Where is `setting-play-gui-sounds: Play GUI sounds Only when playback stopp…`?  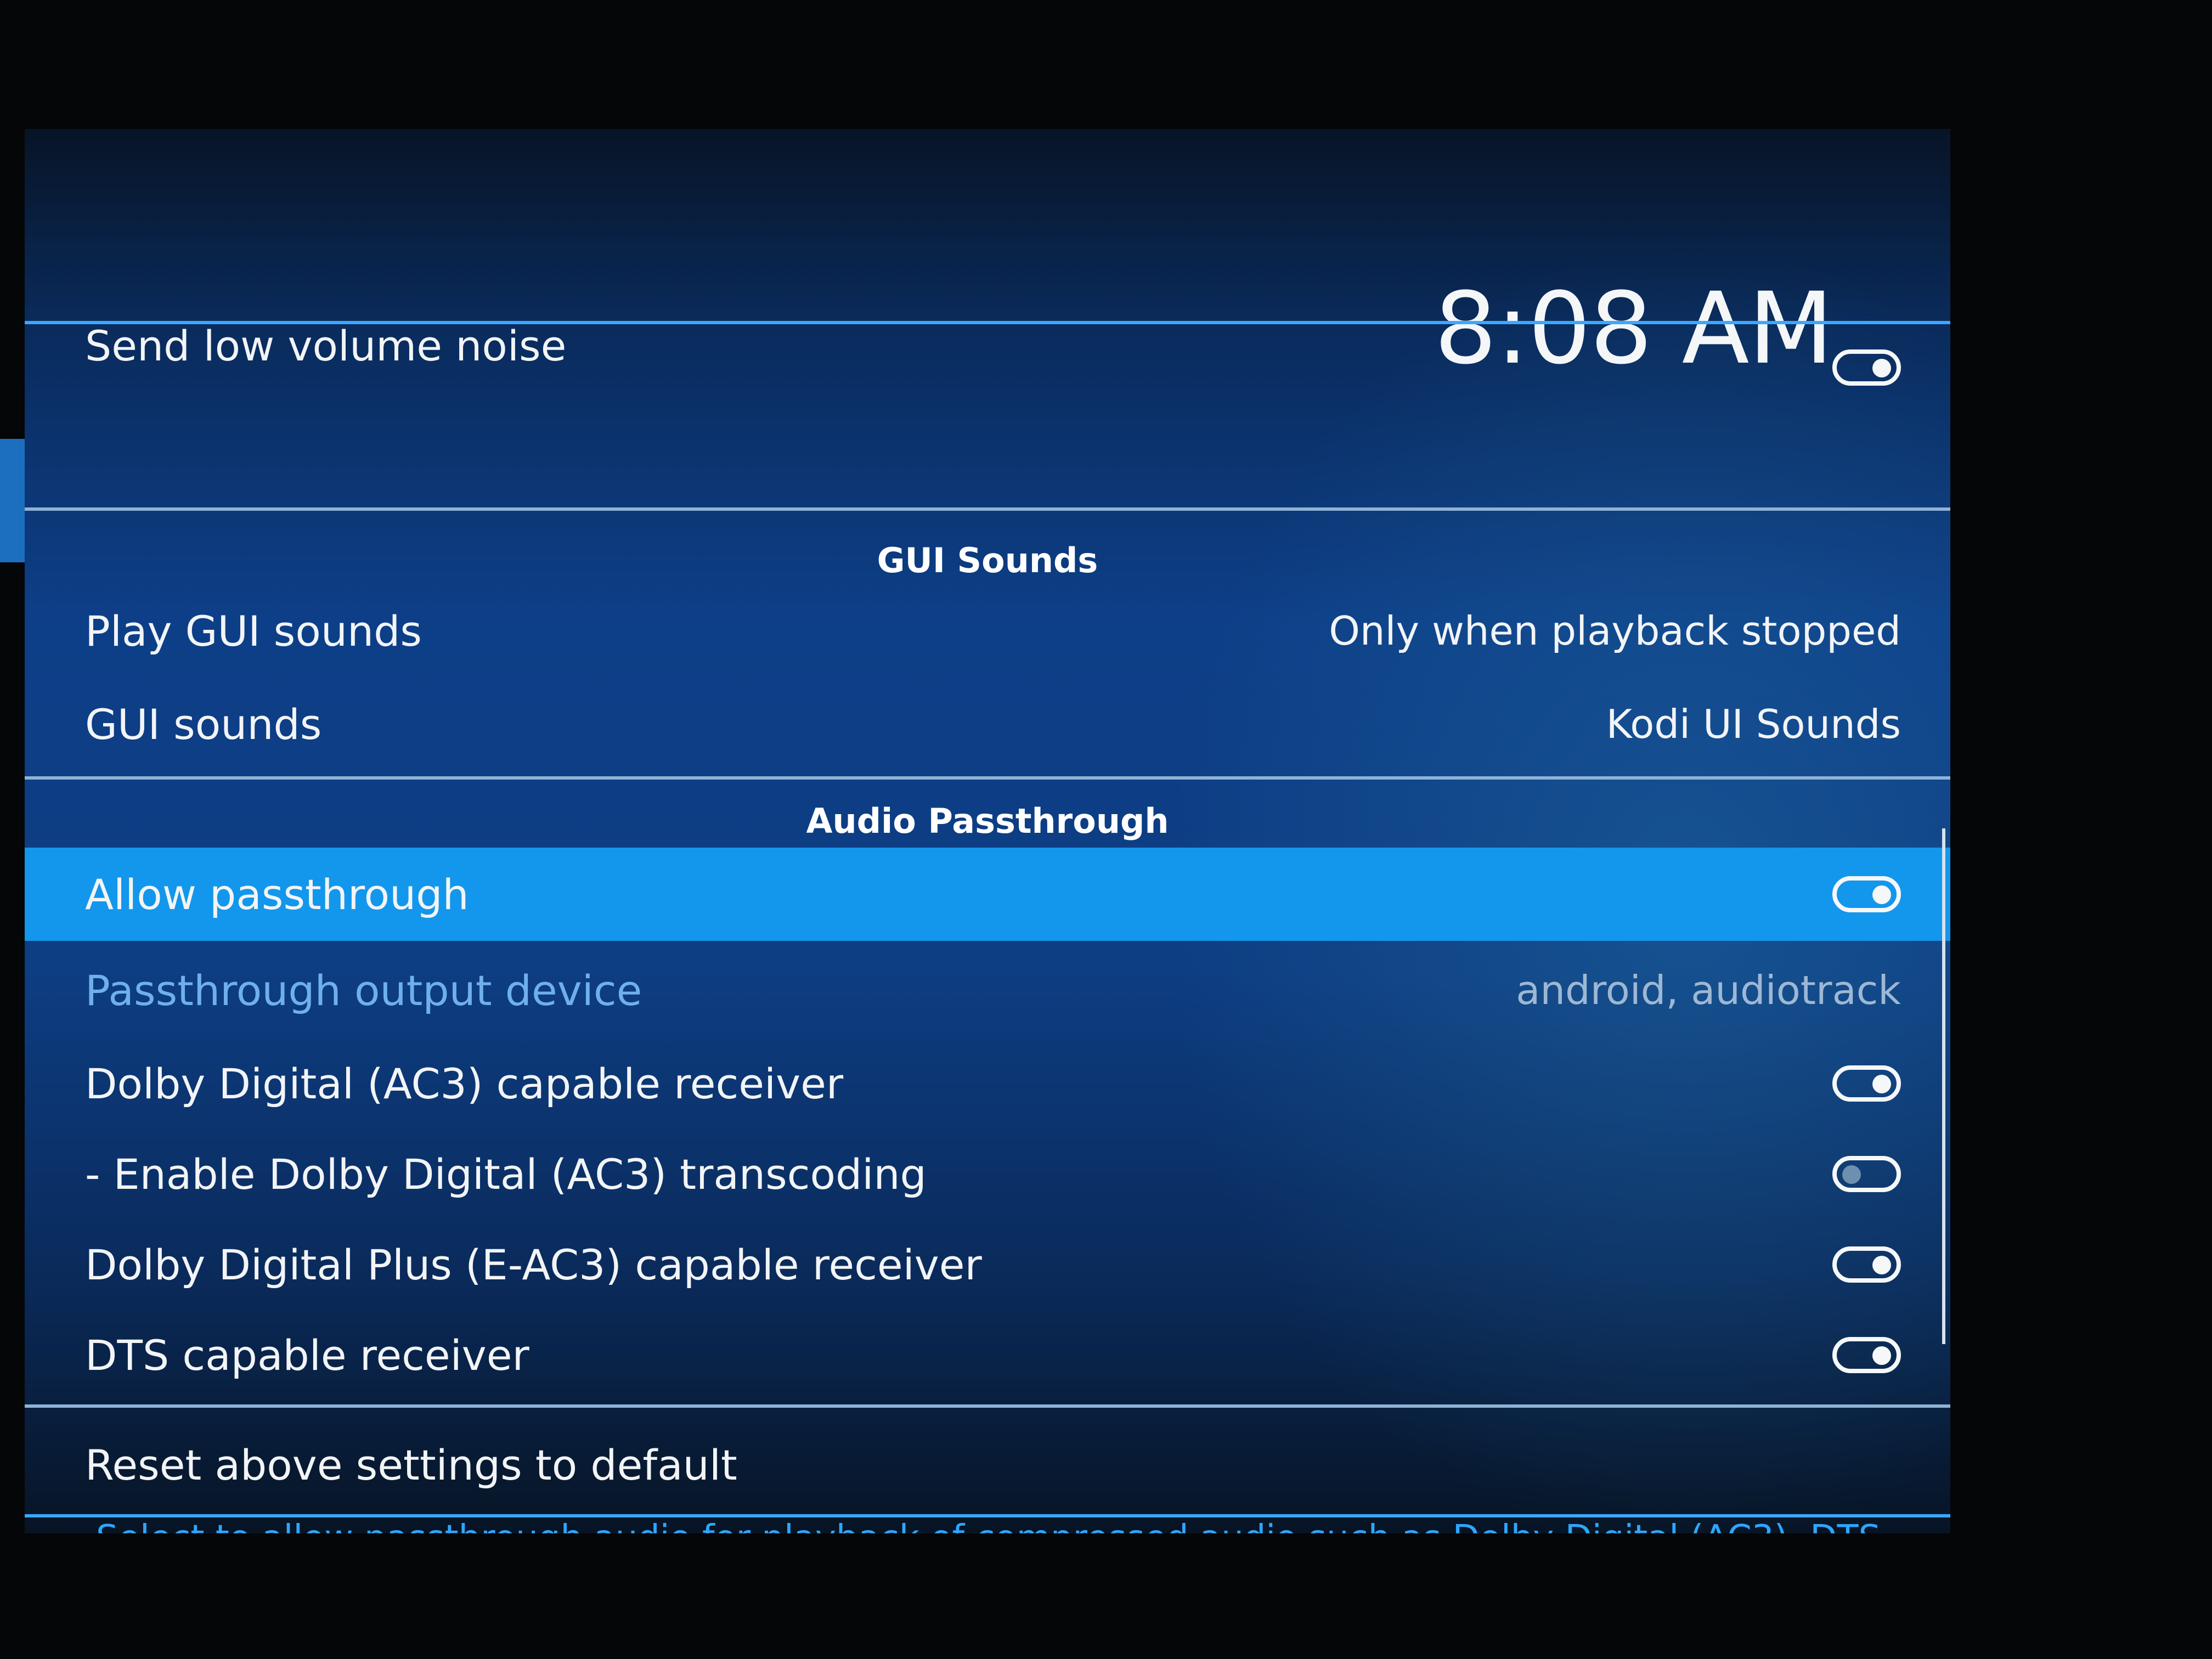
setting-play-gui-sounds: Play GUI sounds Only when playback stopp… is located at coordinates (988, 631).